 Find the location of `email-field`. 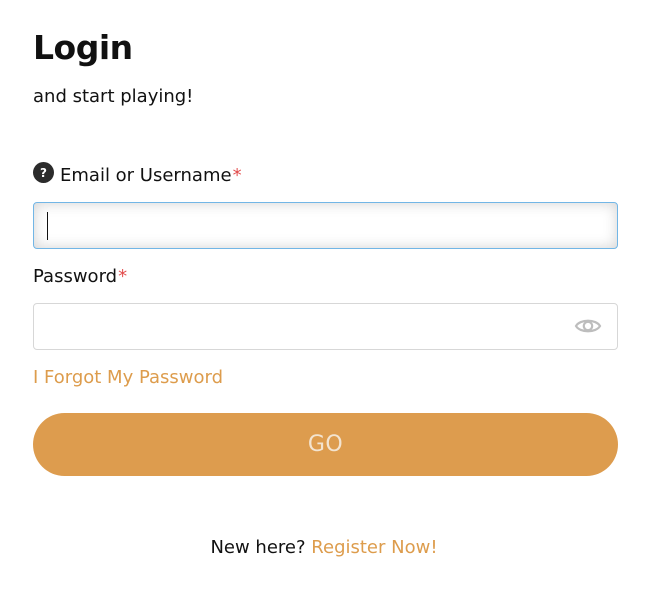

email-field is located at coordinates (325, 225).